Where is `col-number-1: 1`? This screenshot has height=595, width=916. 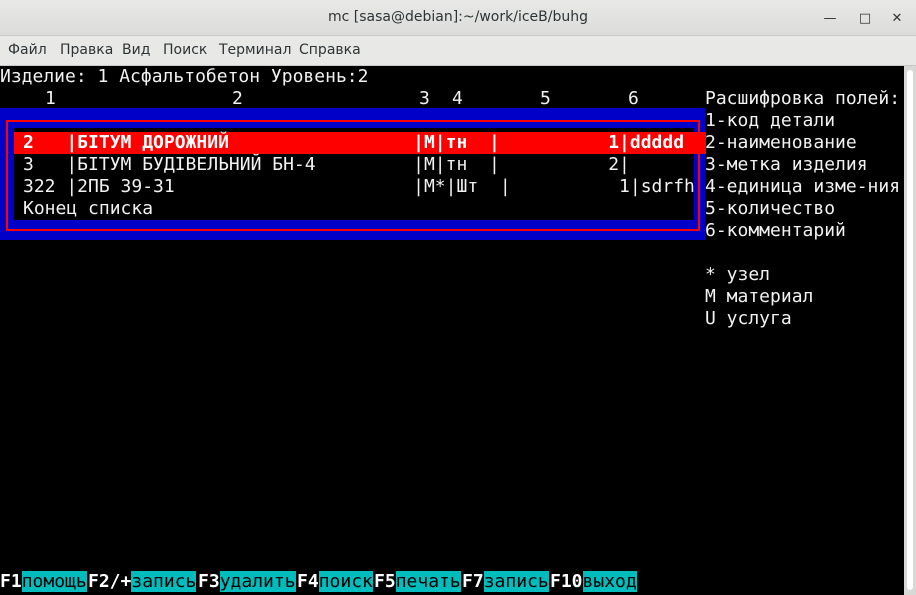 col-number-1: 1 is located at coordinates (50, 98).